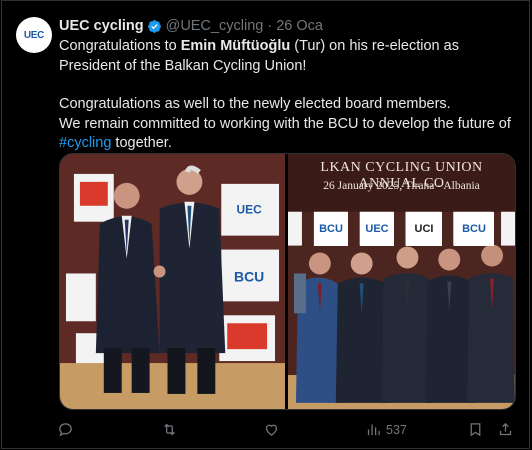  Describe the element at coordinates (141, 143) in the screenshot. I see `text-segment: together.` at that location.